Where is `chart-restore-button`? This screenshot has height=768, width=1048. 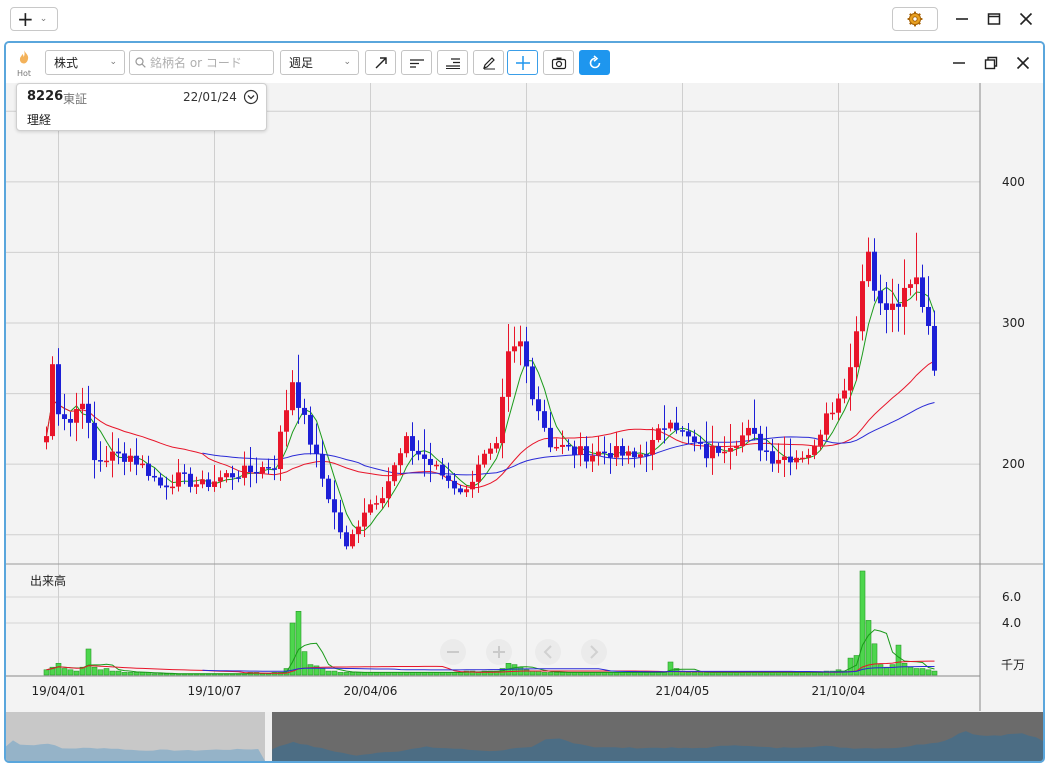
chart-restore-button is located at coordinates (991, 63).